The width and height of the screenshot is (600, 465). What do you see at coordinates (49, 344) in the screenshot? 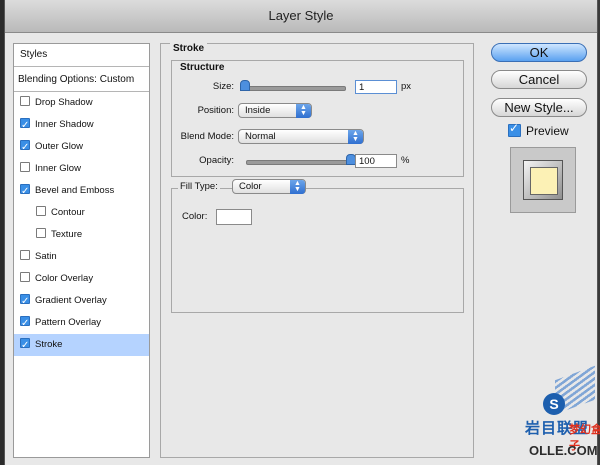
I see `style-item-label: Stroke` at bounding box center [49, 344].